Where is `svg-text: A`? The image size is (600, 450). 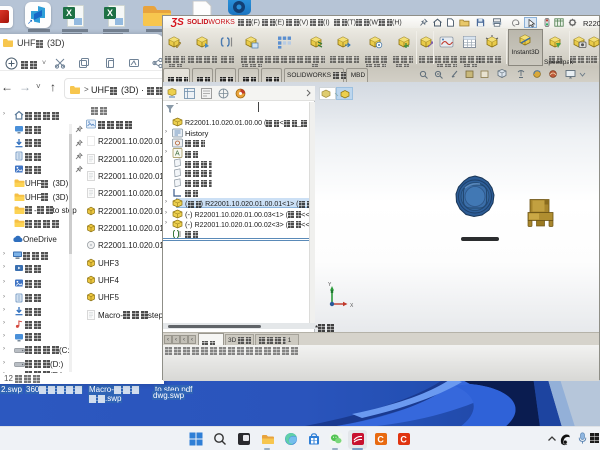
svg-text: A is located at coordinates (177, 154).